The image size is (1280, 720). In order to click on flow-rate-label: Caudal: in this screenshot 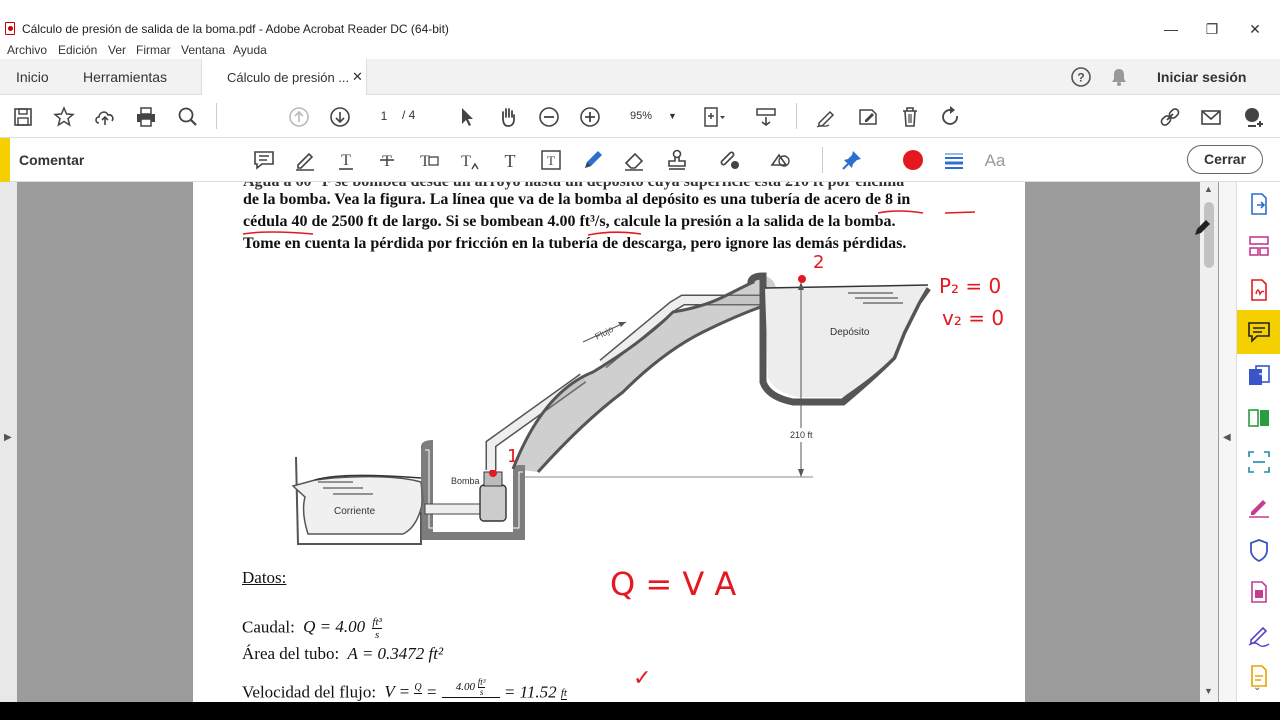, I will do `click(268, 627)`.